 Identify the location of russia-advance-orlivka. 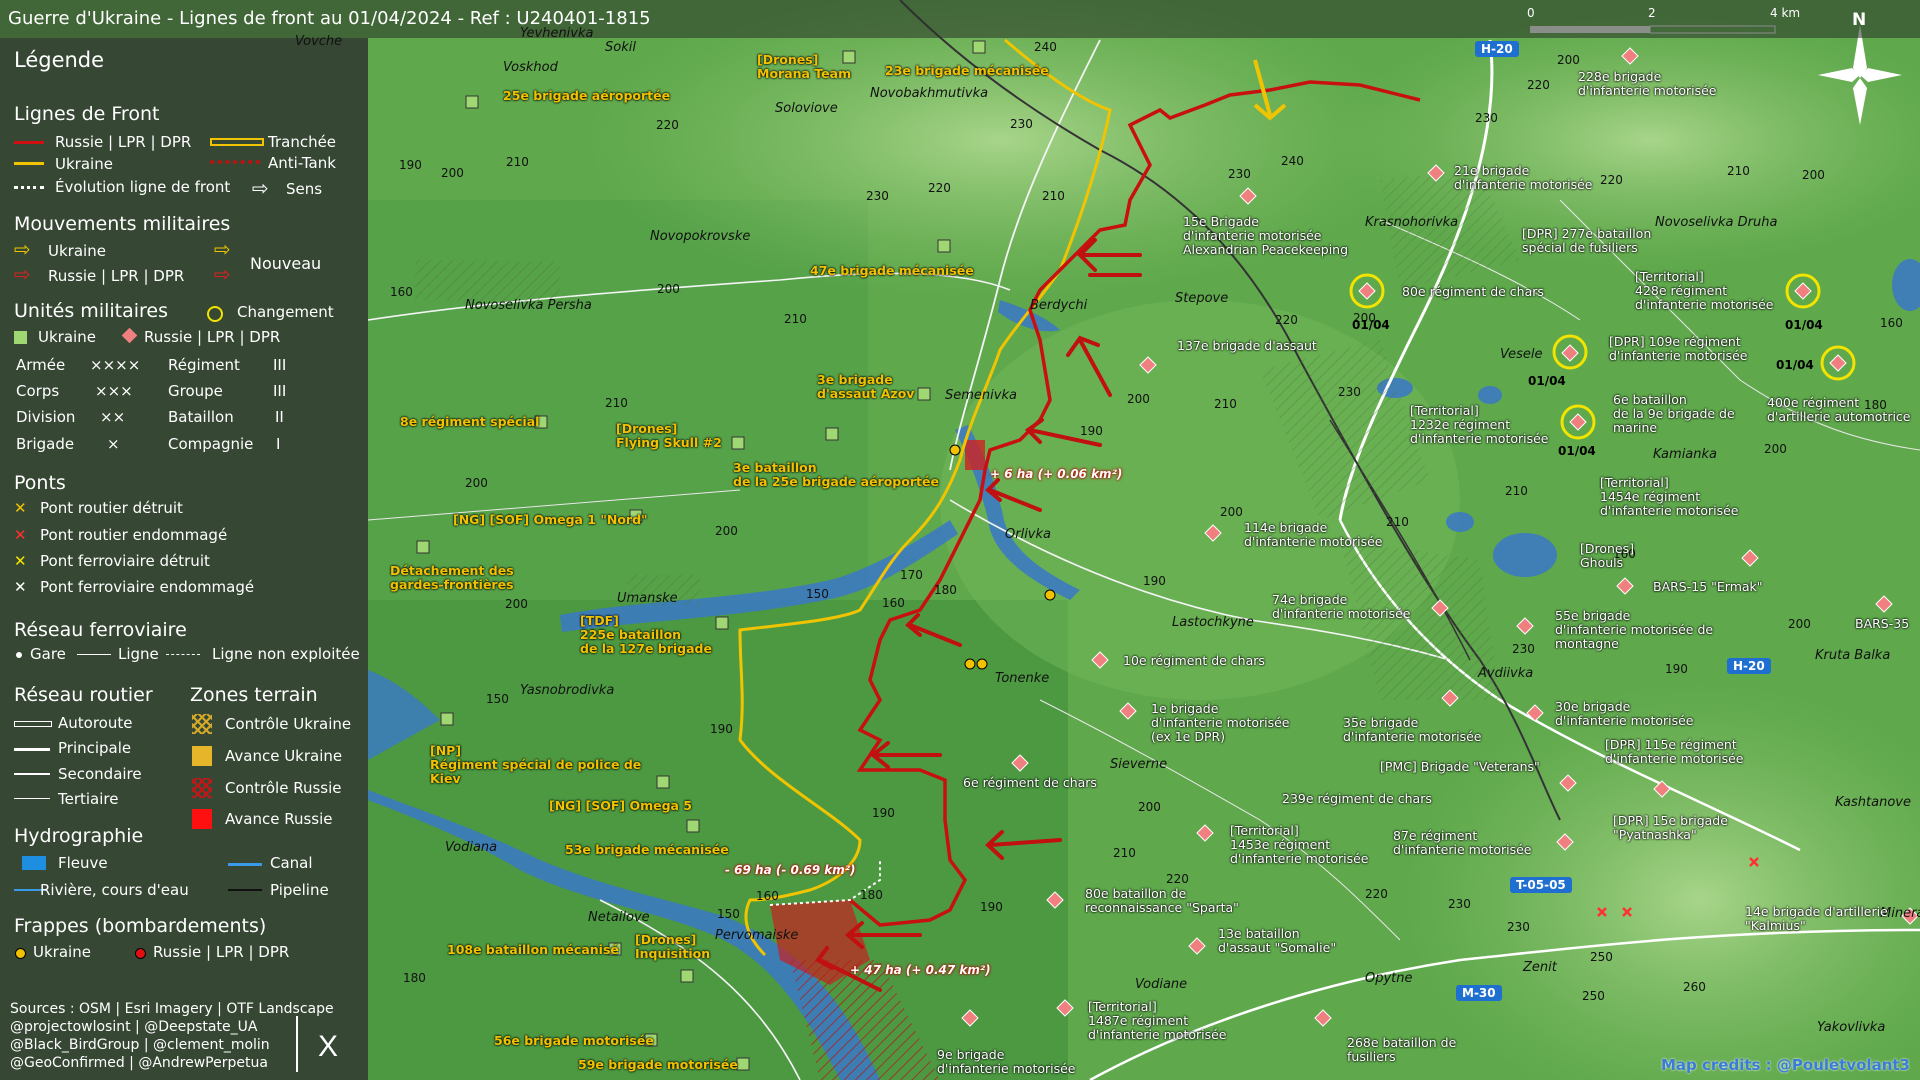
(975, 455).